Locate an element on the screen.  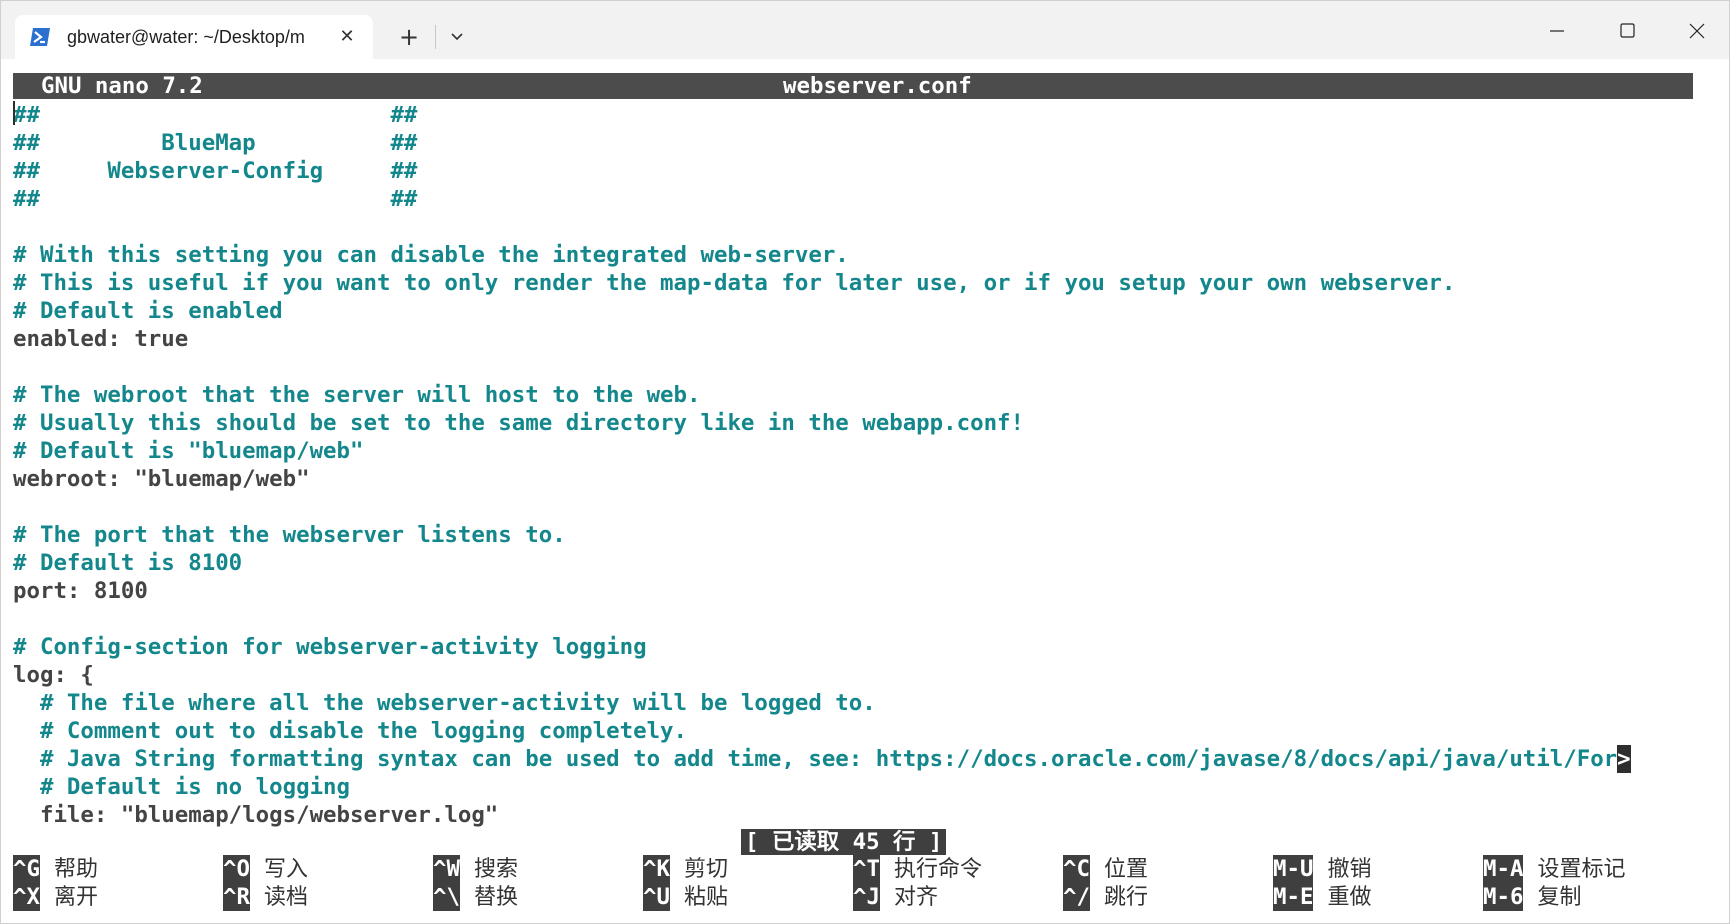
shortcut-key: ^G is located at coordinates (26, 869).